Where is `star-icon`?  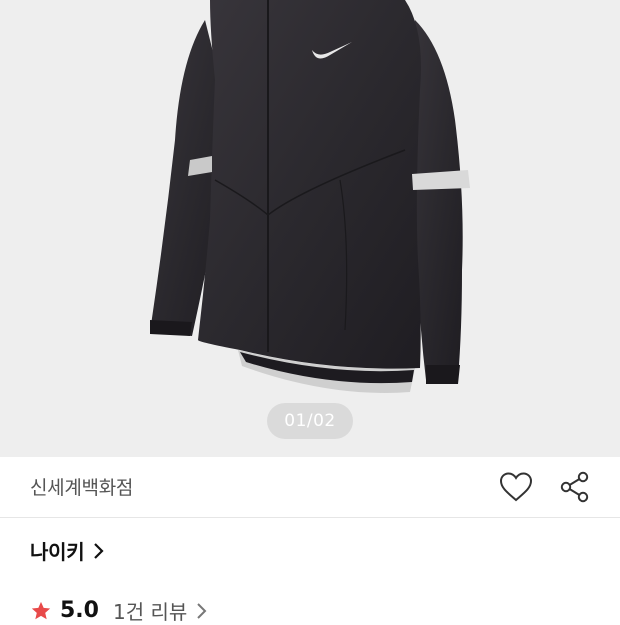
star-icon is located at coordinates (41, 610).